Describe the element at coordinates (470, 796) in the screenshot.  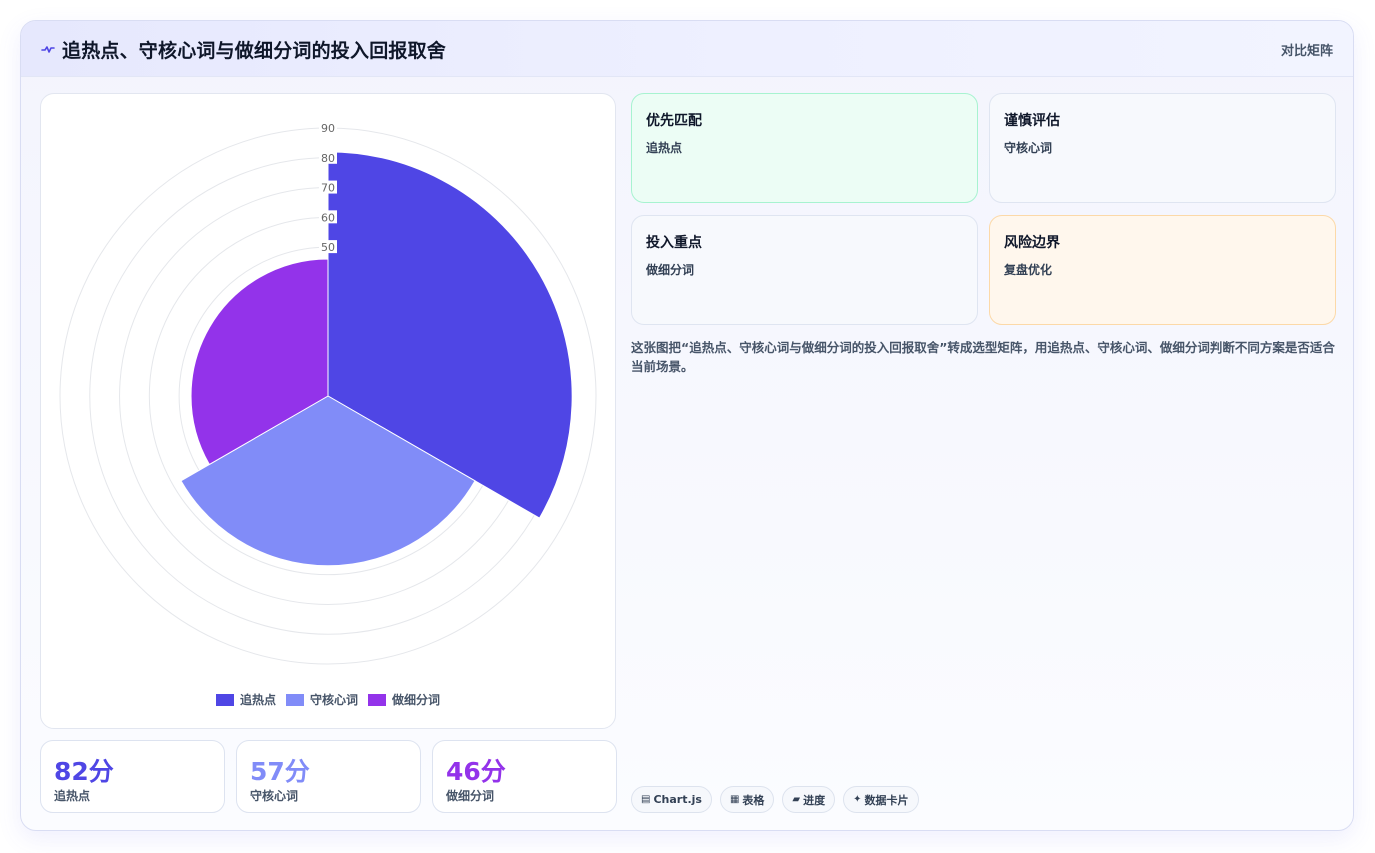
I see `stat-label: 做细分词` at that location.